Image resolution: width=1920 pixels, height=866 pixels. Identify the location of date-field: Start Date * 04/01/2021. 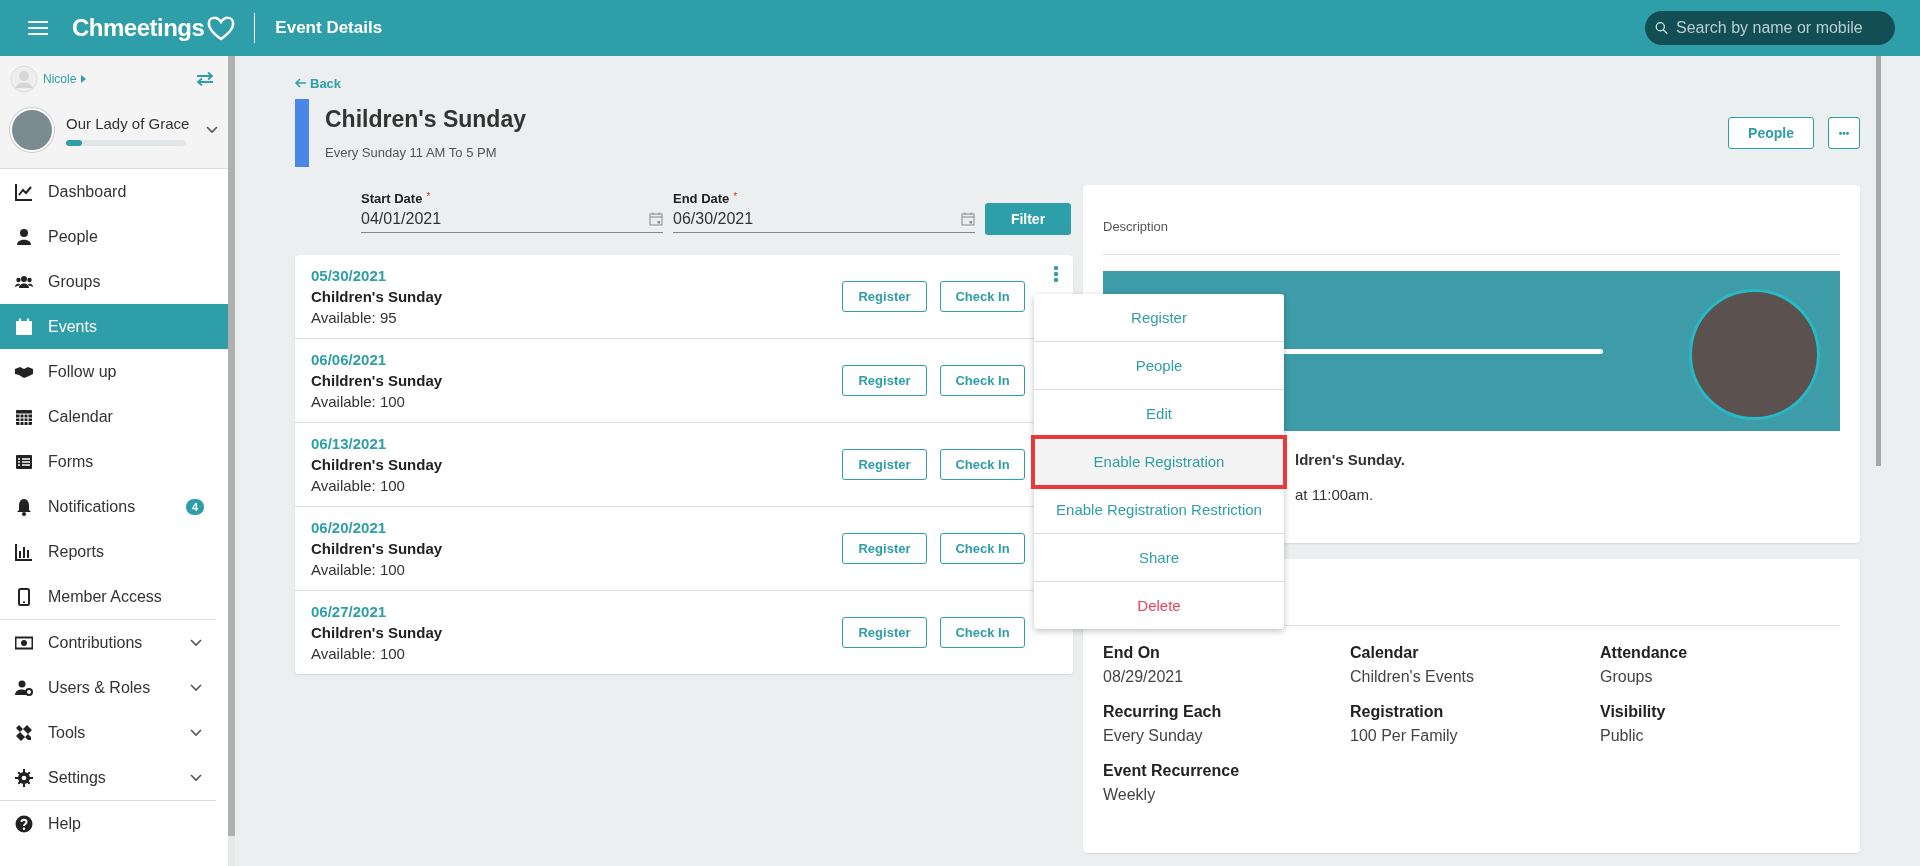
(512, 212).